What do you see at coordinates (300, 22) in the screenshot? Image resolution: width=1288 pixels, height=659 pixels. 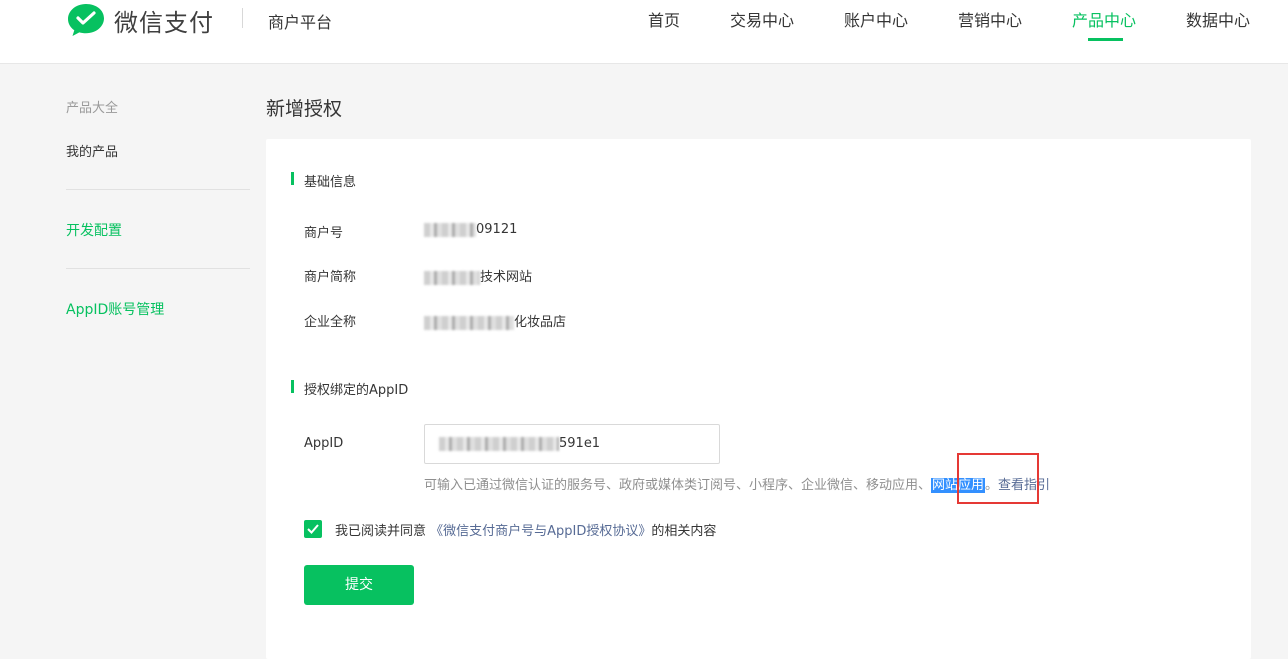 I see `platform-title: 商户平台` at bounding box center [300, 22].